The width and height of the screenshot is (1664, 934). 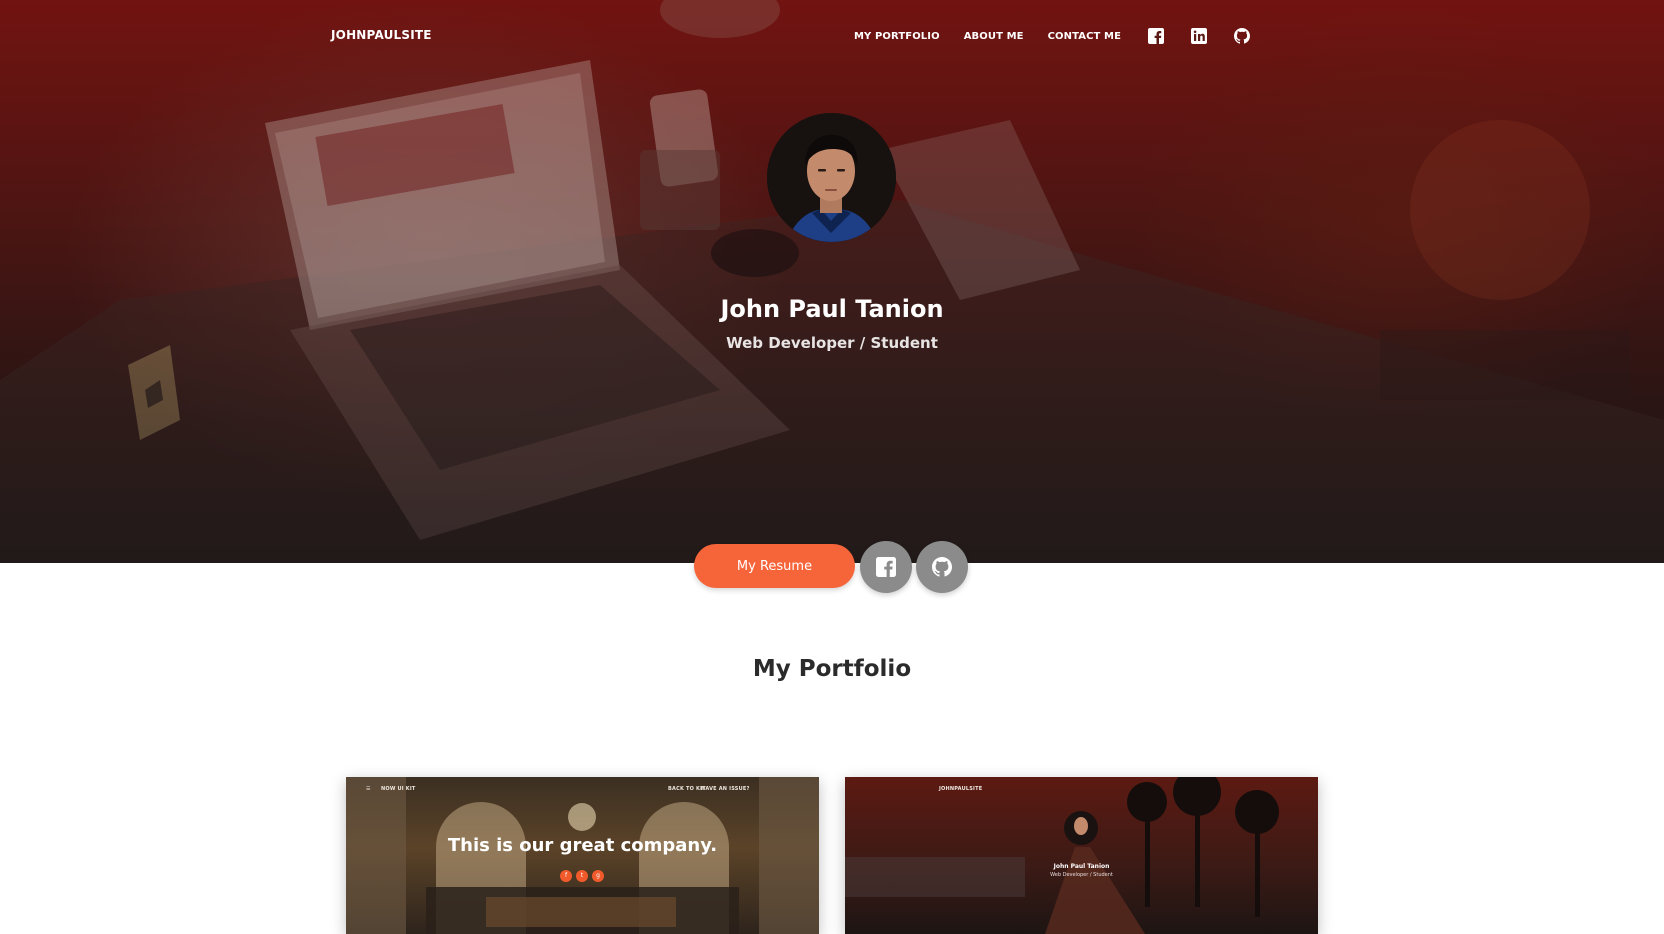 What do you see at coordinates (832, 309) in the screenshot?
I see `hero-name: John Paul Tanion` at bounding box center [832, 309].